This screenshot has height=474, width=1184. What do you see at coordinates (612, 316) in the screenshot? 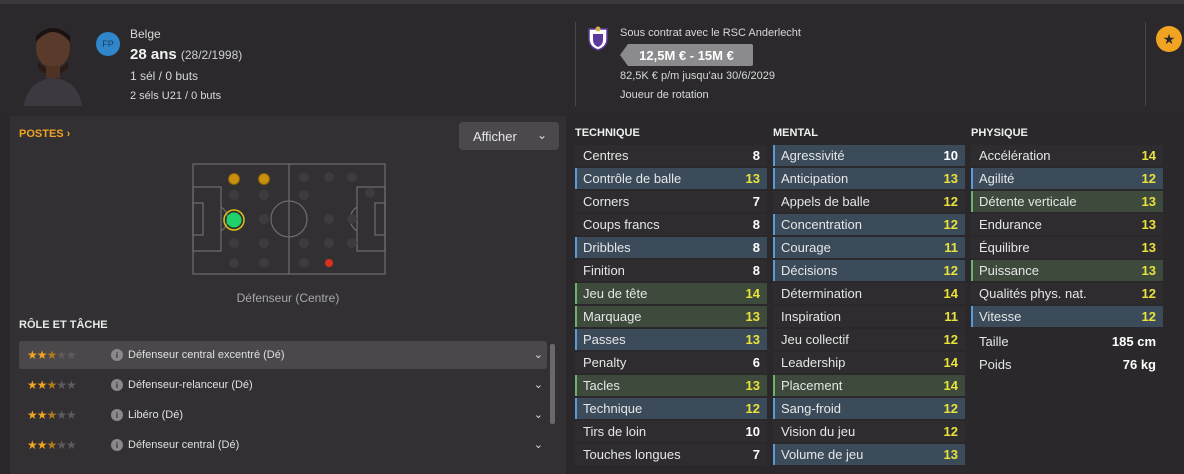
I see `attribute-name: Marquage` at bounding box center [612, 316].